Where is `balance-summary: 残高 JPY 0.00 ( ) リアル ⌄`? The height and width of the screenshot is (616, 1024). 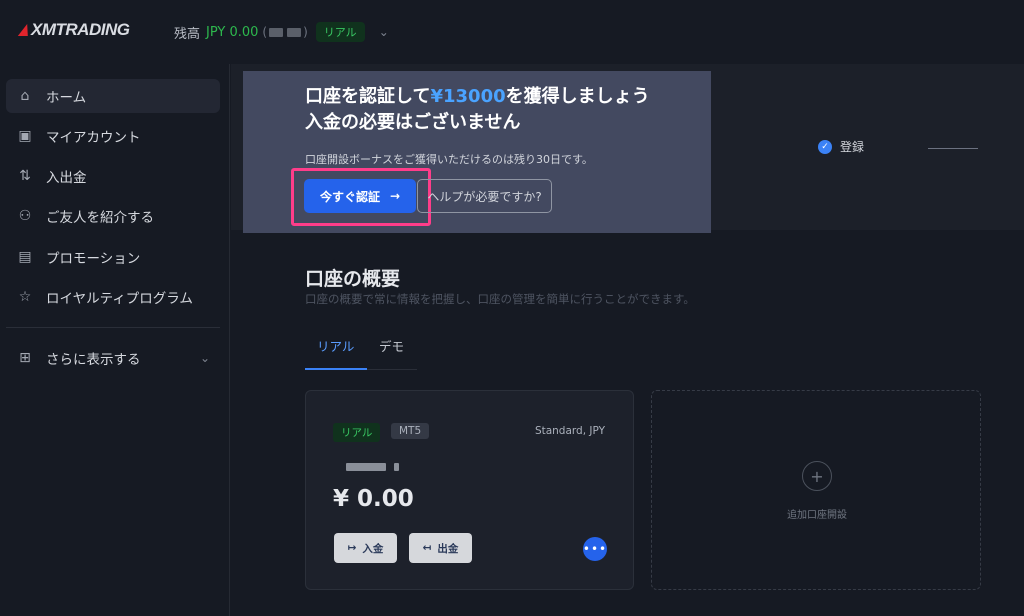
balance-summary: 残高 JPY 0.00 ( ) リアル ⌄ is located at coordinates (281, 32).